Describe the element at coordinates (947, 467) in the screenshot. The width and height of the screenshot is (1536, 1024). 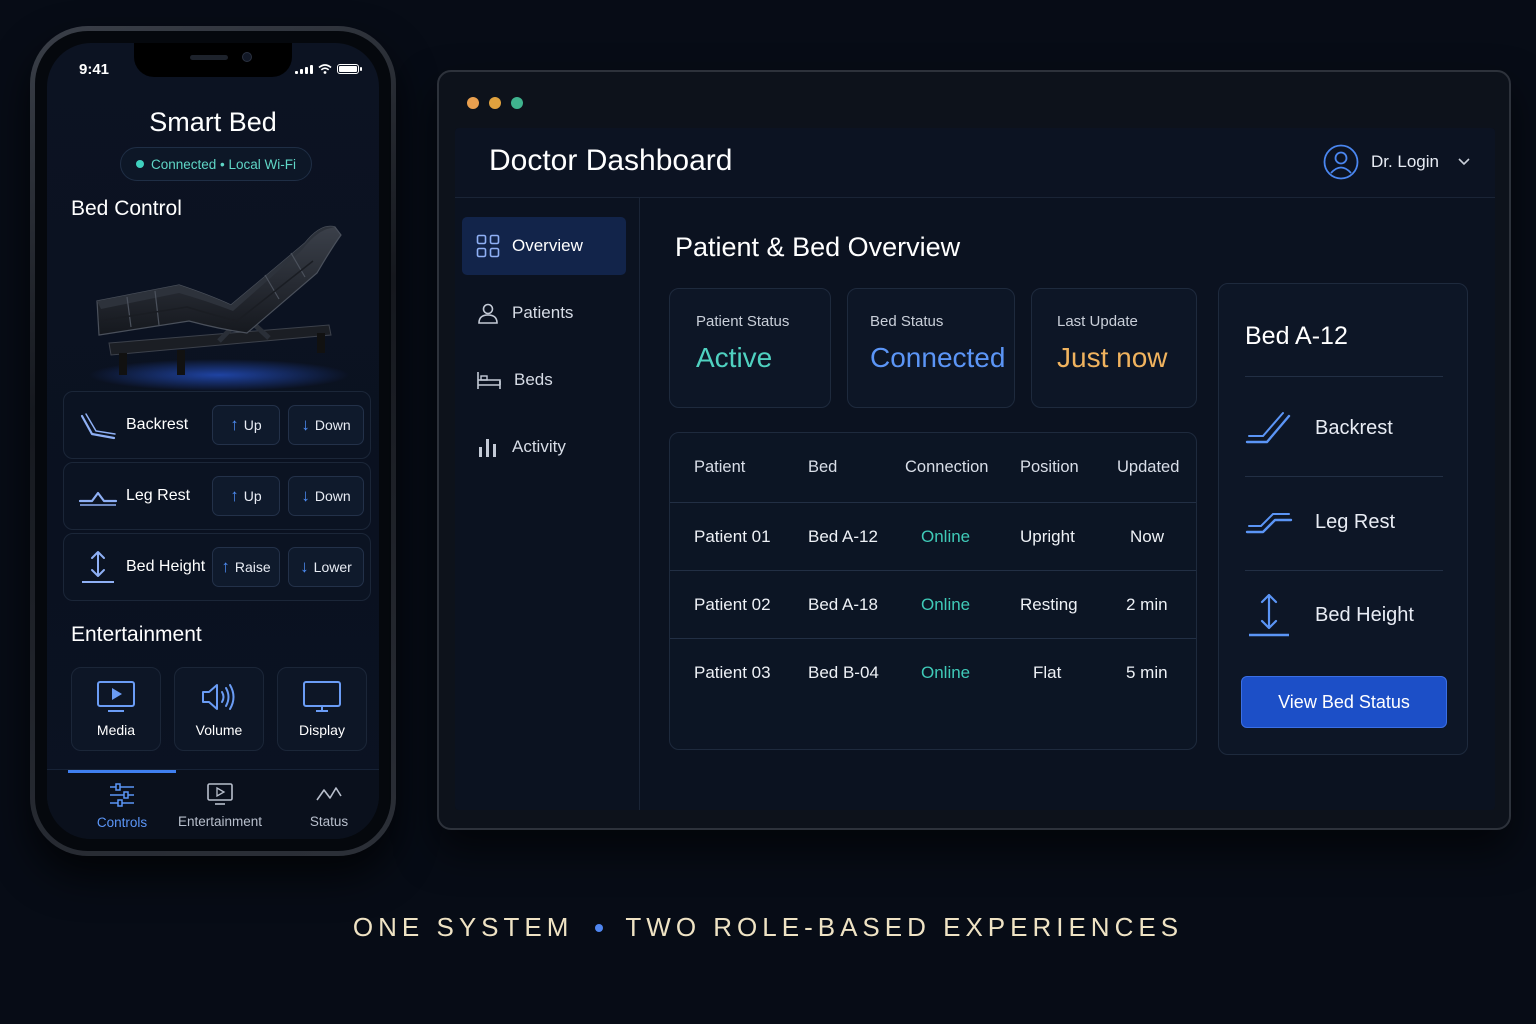
I see `table-header-cell: Connection` at that location.